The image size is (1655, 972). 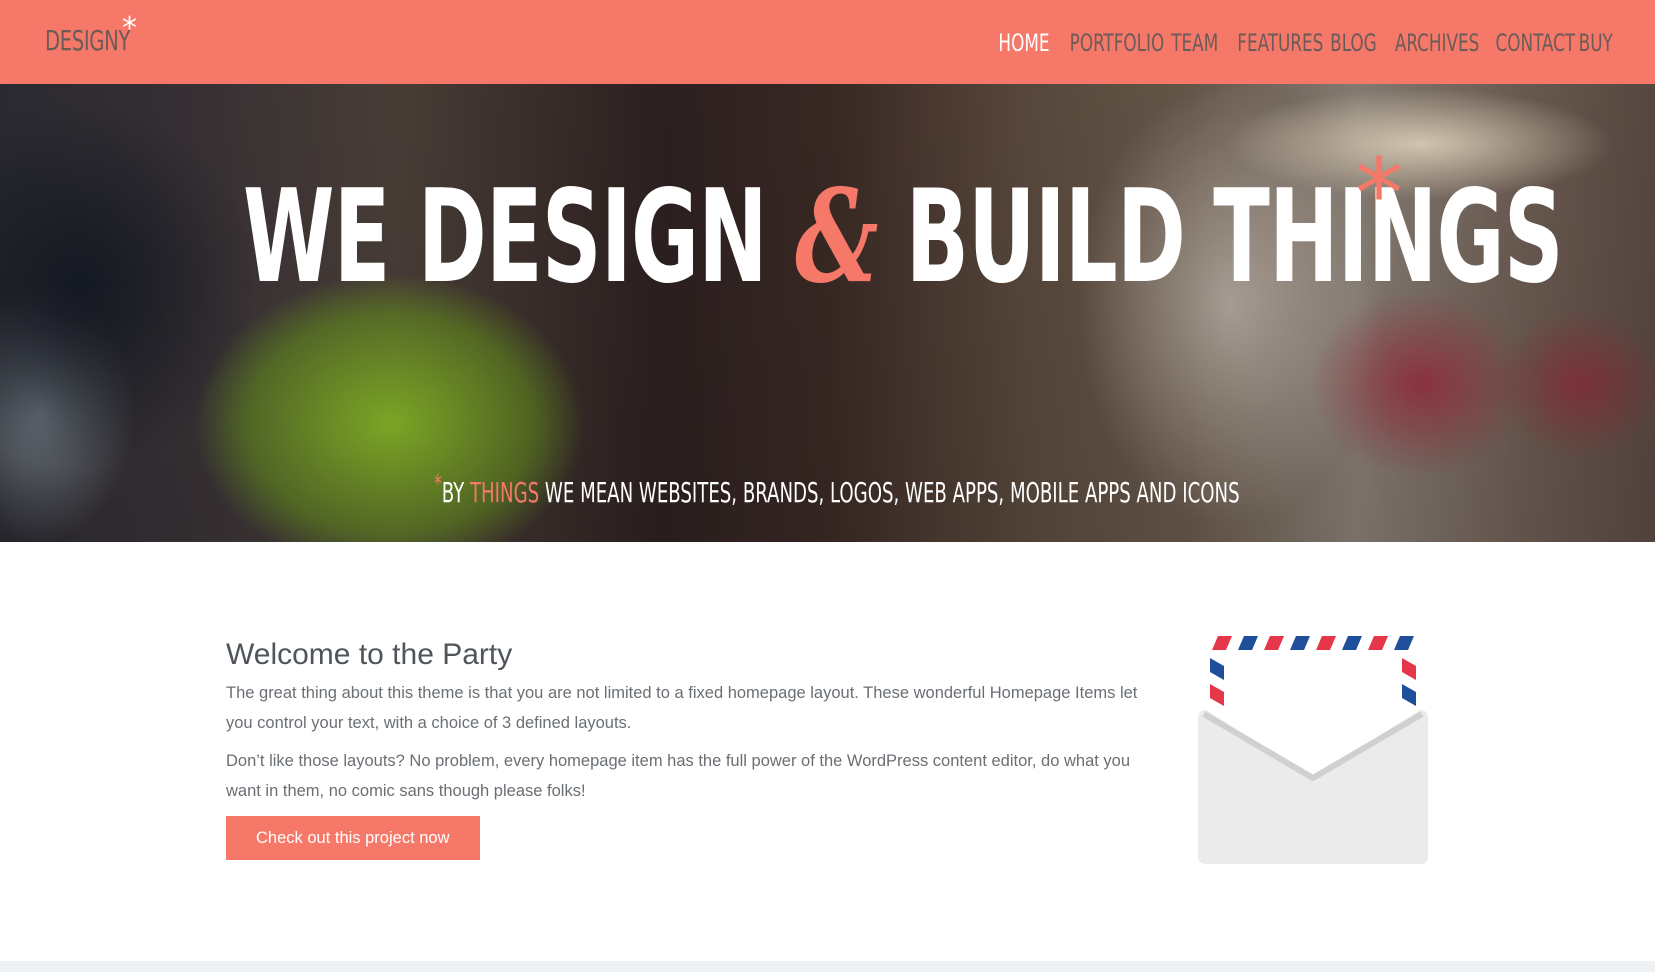 What do you see at coordinates (1117, 43) in the screenshot?
I see `nav-item-portfolio: PORTFOLIO` at bounding box center [1117, 43].